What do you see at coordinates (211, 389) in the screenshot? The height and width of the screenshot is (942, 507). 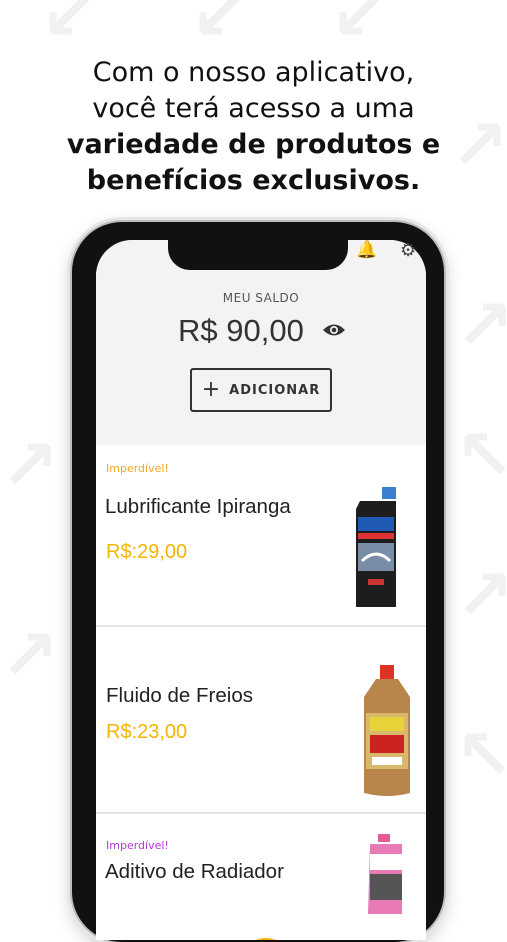 I see `plus-icon: +` at bounding box center [211, 389].